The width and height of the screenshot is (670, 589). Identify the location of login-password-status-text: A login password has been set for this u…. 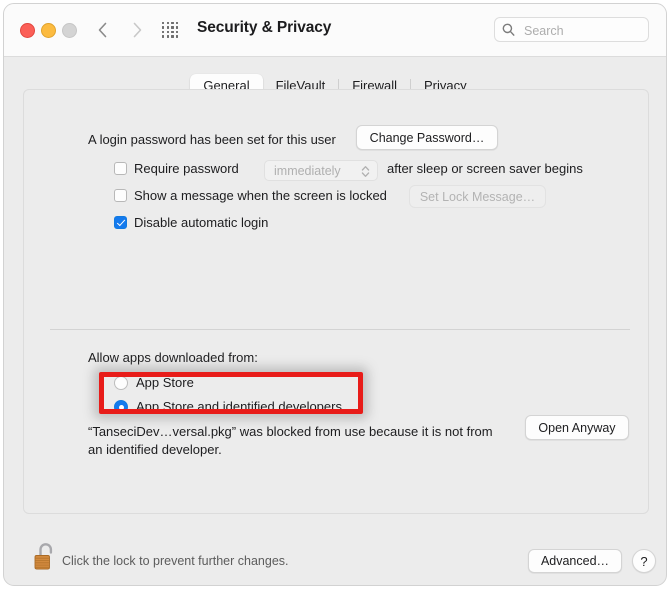
(212, 139).